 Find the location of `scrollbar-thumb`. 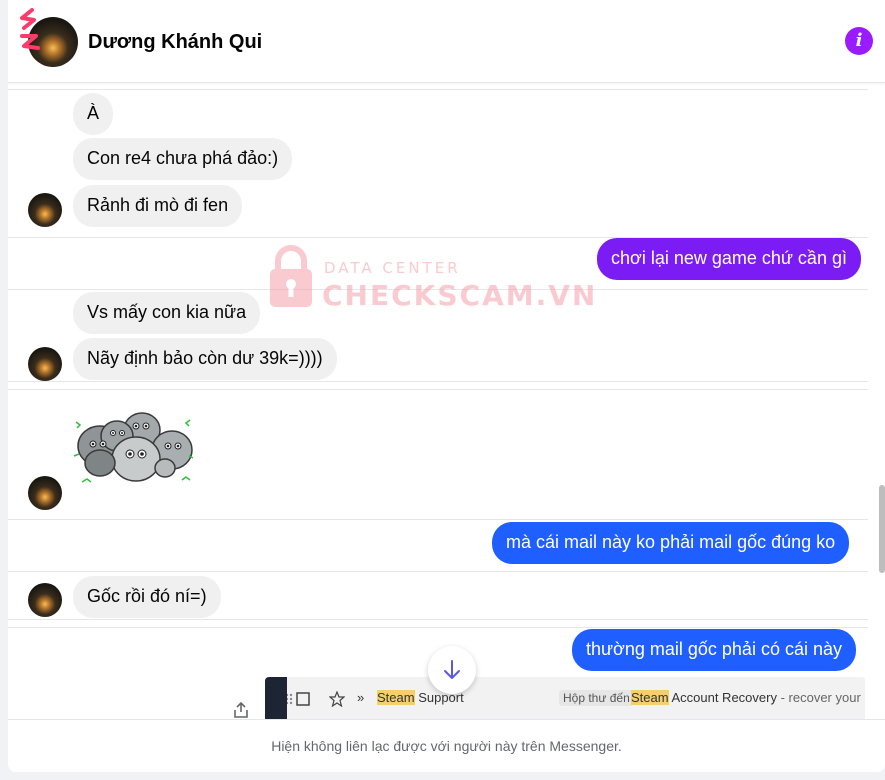

scrollbar-thumb is located at coordinates (882, 529).